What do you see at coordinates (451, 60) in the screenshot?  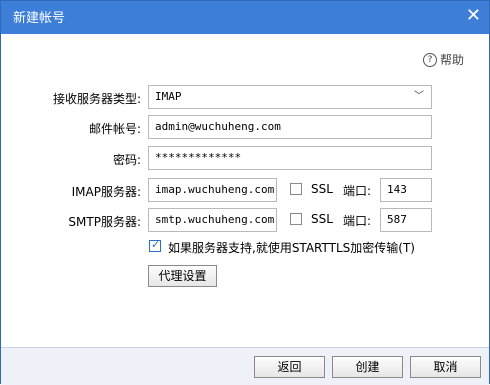 I see `help-label: 帮助` at bounding box center [451, 60].